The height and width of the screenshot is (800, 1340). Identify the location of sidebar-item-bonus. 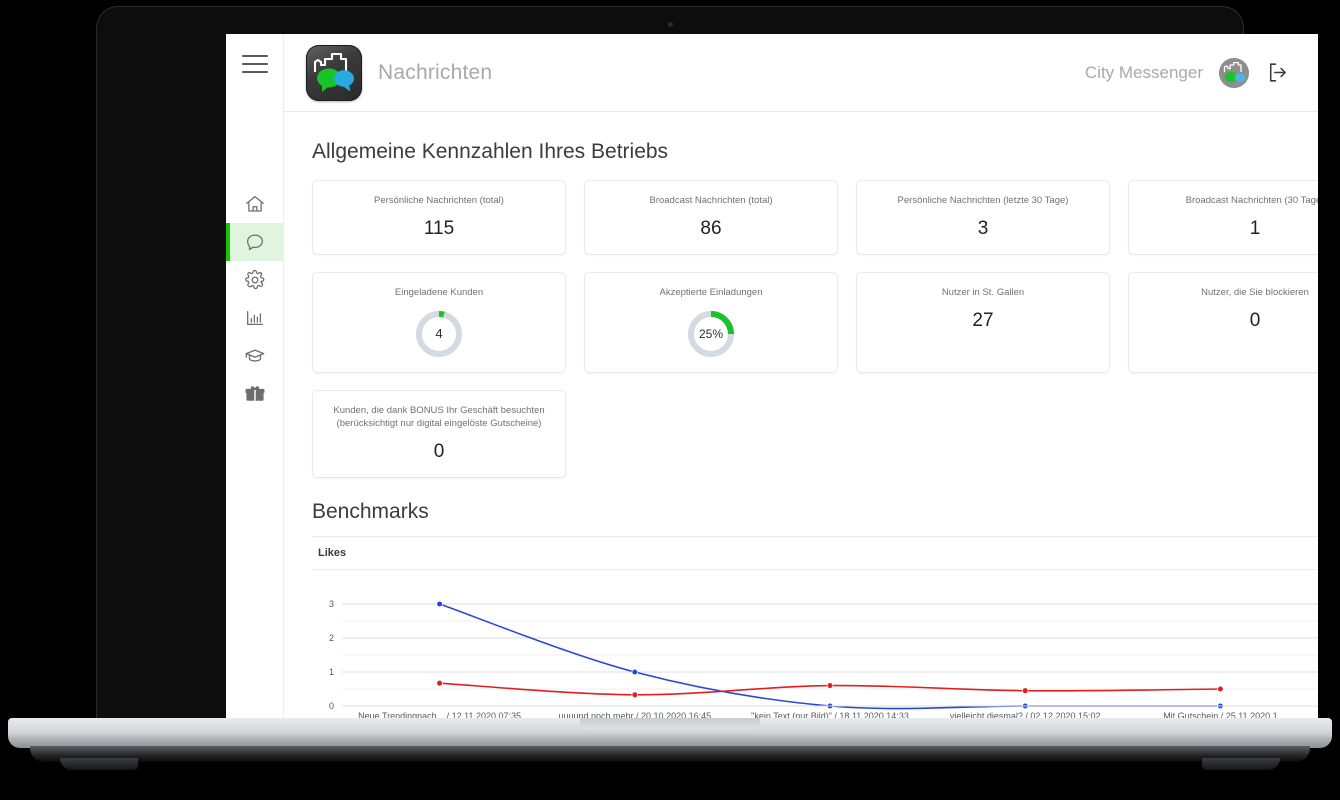
(254, 394).